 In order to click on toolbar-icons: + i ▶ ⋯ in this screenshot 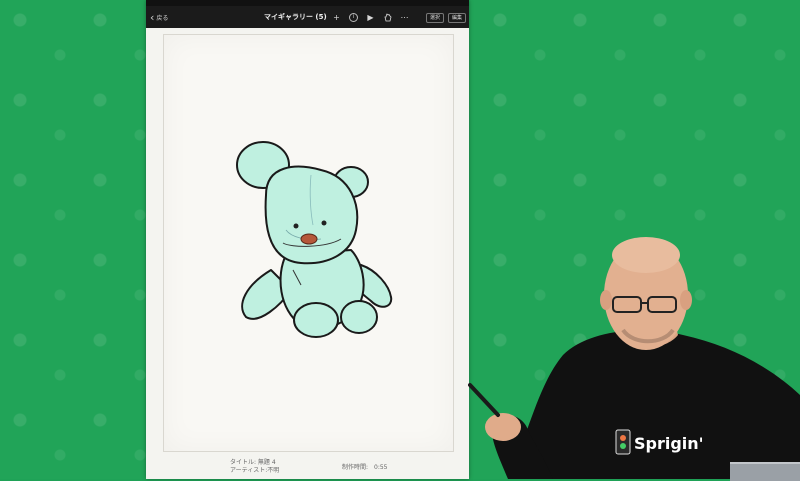, I will do `click(370, 17)`.